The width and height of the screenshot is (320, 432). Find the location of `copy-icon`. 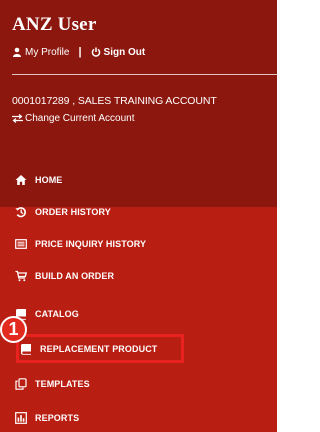

copy-icon is located at coordinates (21, 384).